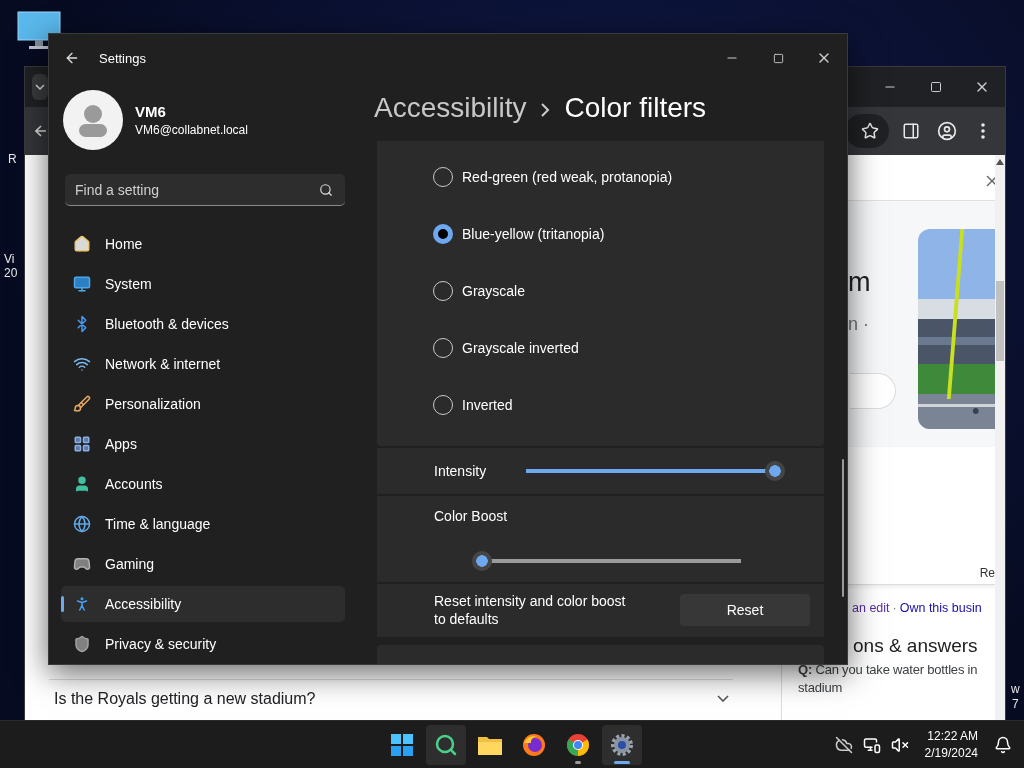 This screenshot has width=1024, height=768. Describe the element at coordinates (191, 130) in the screenshot. I see `user-email: VM6@collabnet.local` at that location.